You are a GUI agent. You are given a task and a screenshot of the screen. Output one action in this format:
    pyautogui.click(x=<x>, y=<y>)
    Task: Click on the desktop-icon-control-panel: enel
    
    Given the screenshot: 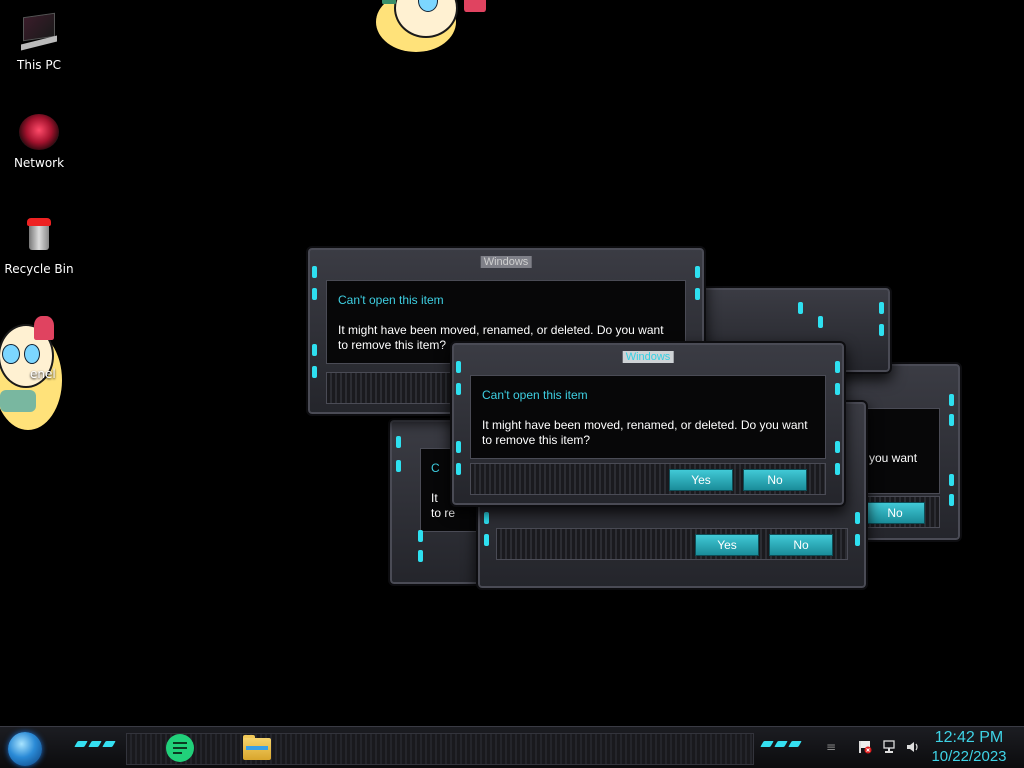 What is the action you would take?
    pyautogui.click(x=55, y=374)
    